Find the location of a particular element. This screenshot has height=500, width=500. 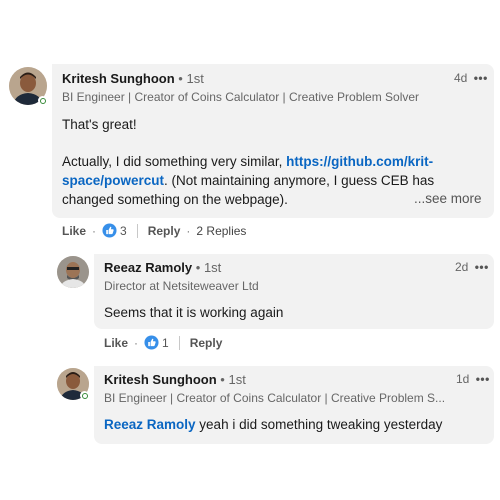

mention-link: Reeaz Ramoly is located at coordinates (150, 424).